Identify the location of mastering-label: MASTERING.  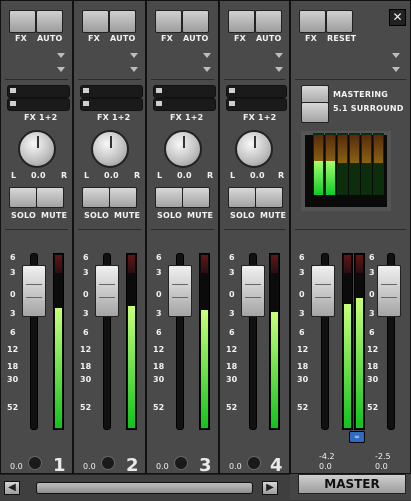
(361, 94).